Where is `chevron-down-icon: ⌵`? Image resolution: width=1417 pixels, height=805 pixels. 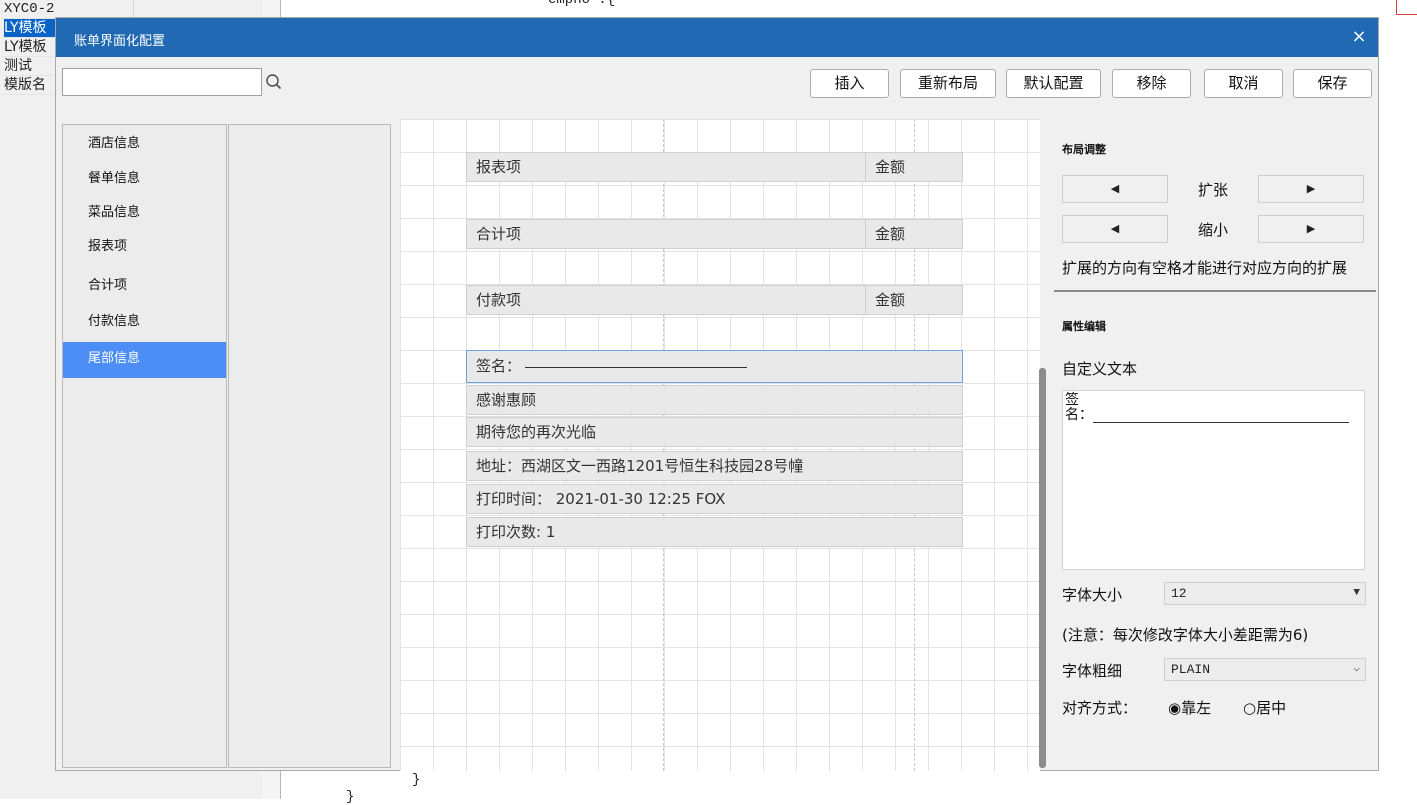 chevron-down-icon: ⌵ is located at coordinates (1356, 669).